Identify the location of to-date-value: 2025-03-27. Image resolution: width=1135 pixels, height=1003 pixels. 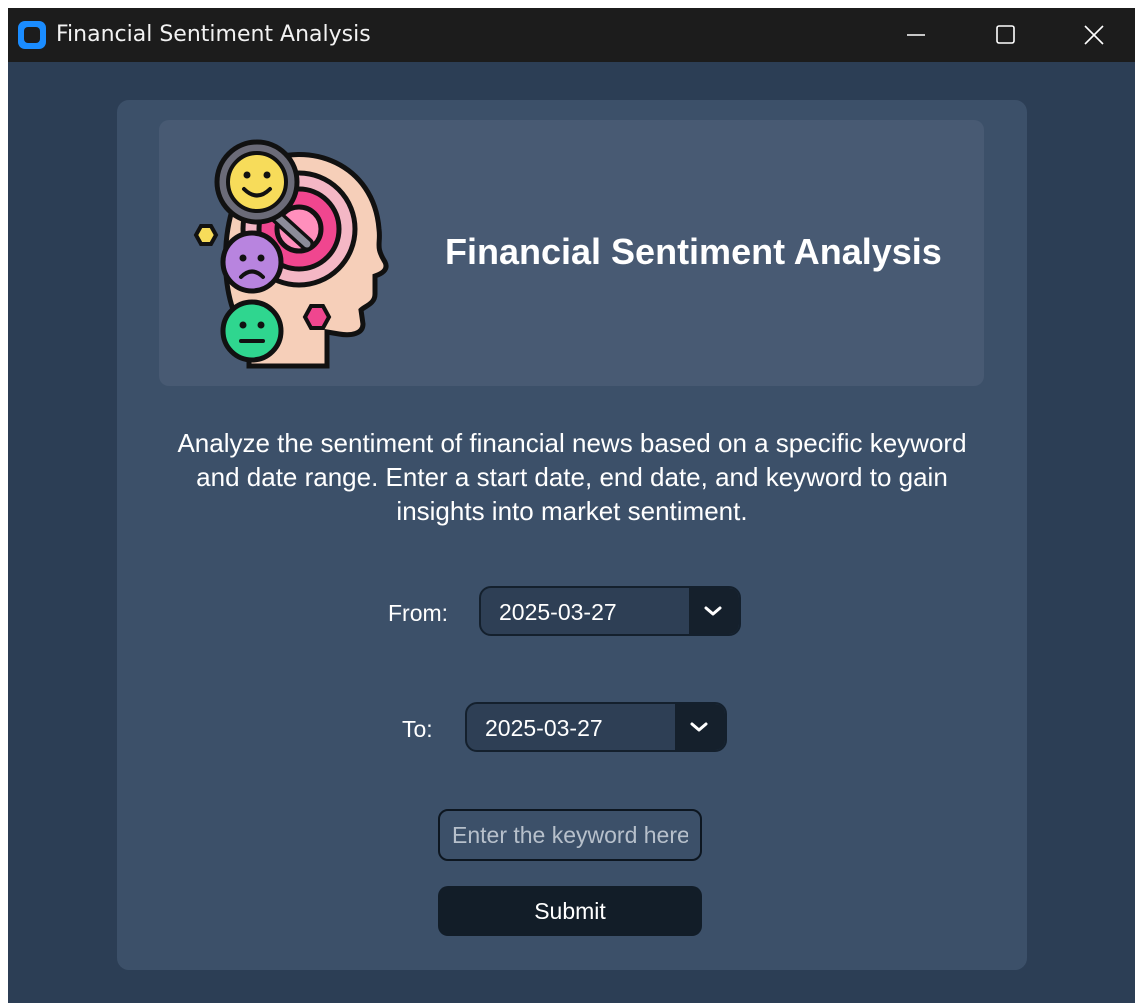
(544, 728).